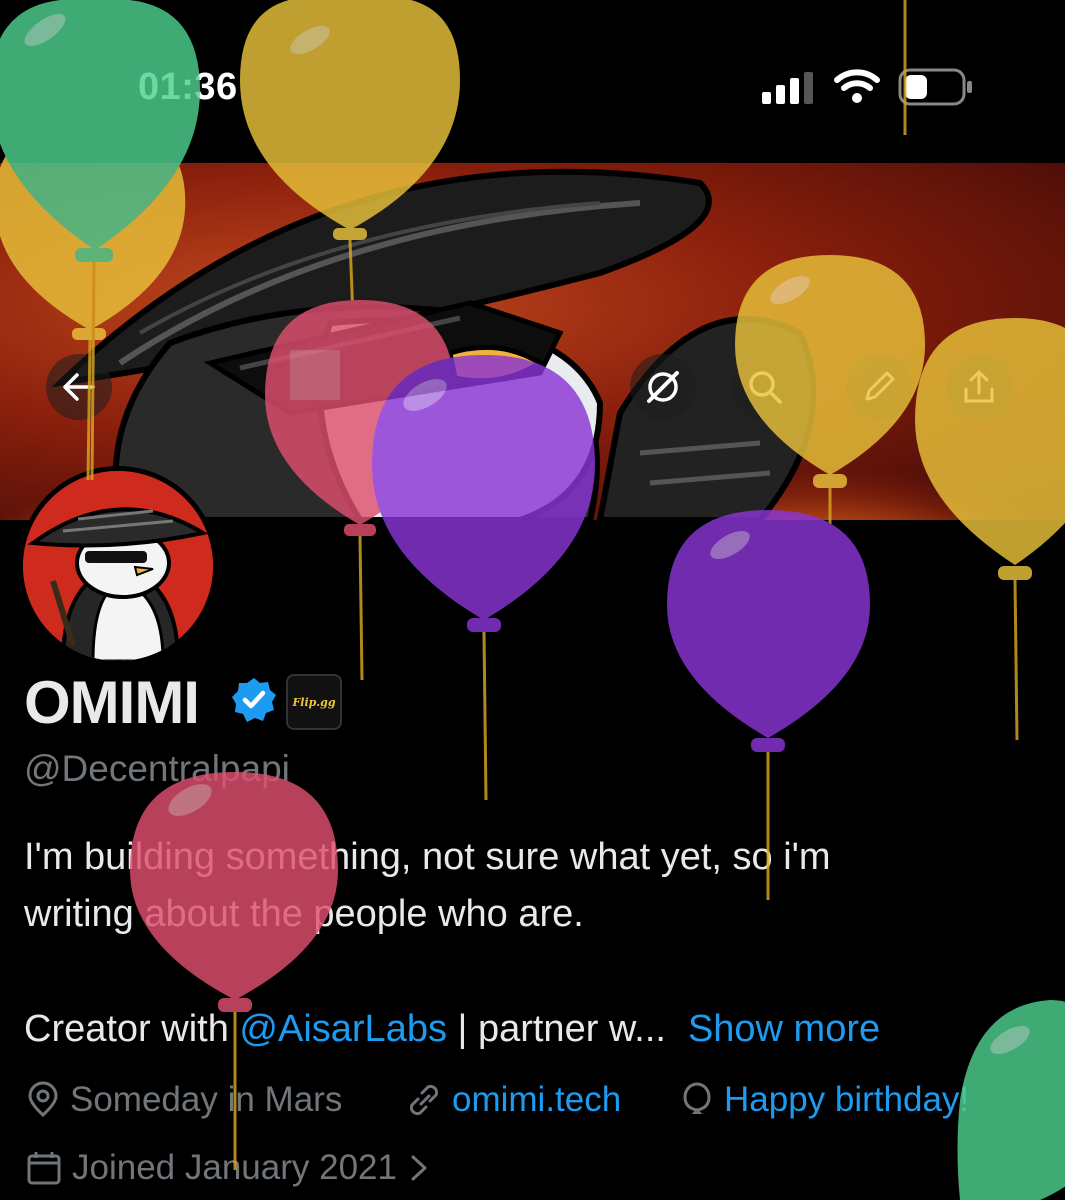  I want to click on status-time: 01:36, so click(188, 87).